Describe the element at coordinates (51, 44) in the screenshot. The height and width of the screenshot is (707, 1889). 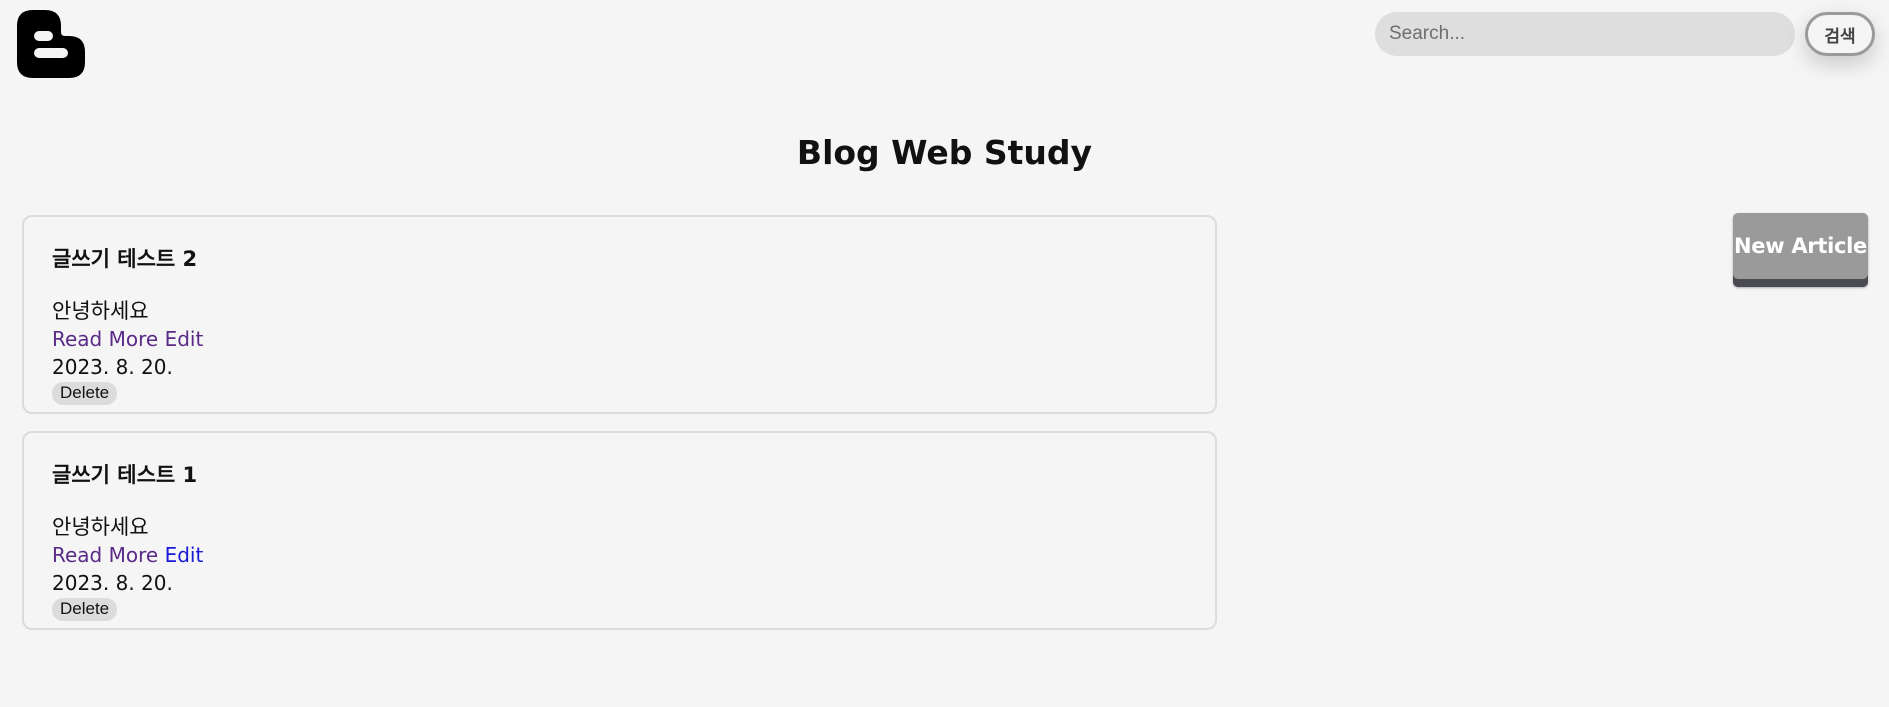
I see `blogger-logo-icon` at that location.